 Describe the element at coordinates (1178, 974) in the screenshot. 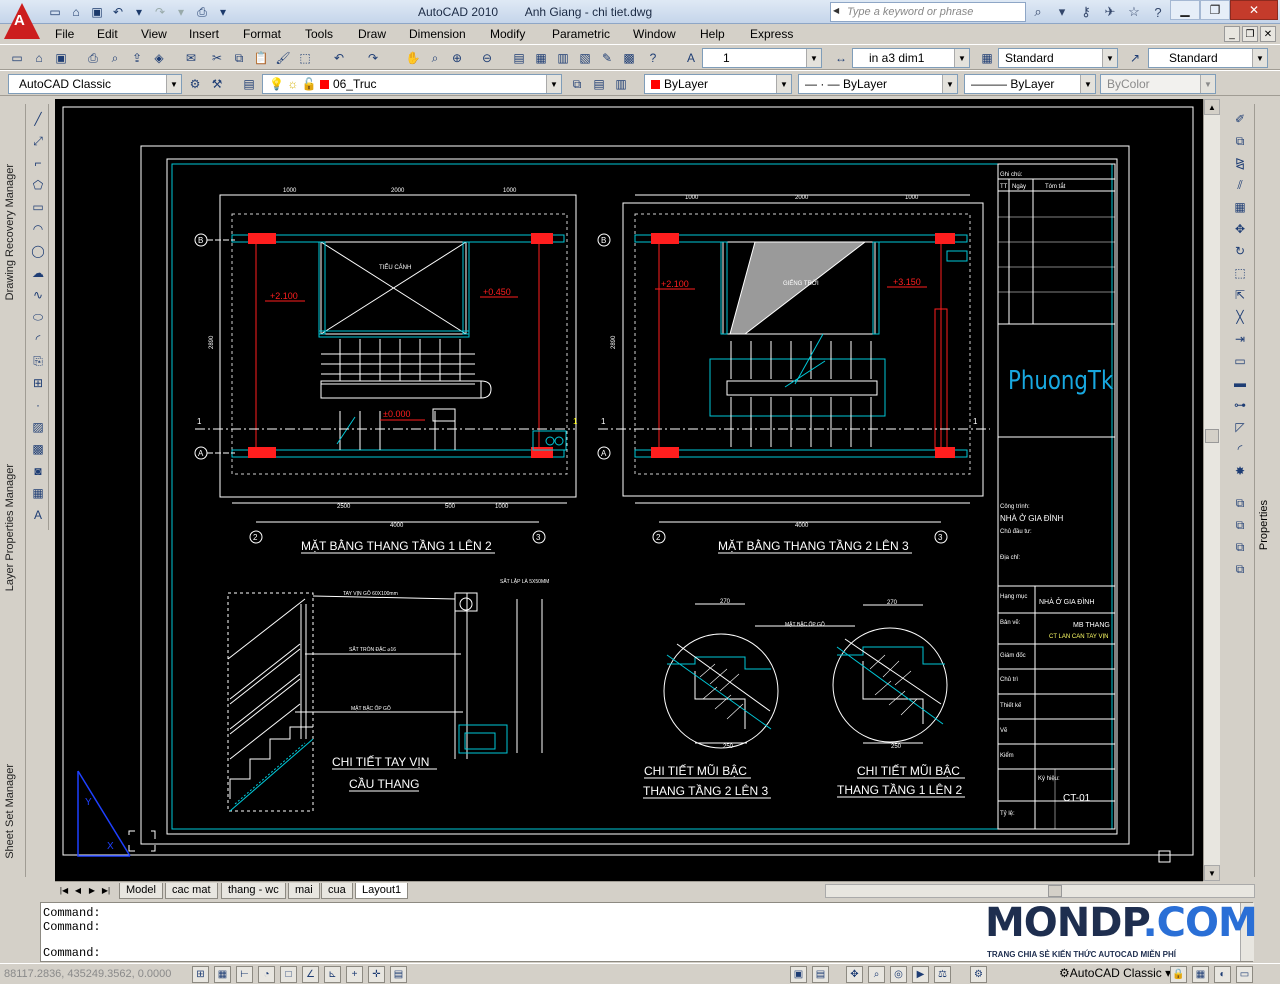

I see `lock-icon: 🔒` at that location.